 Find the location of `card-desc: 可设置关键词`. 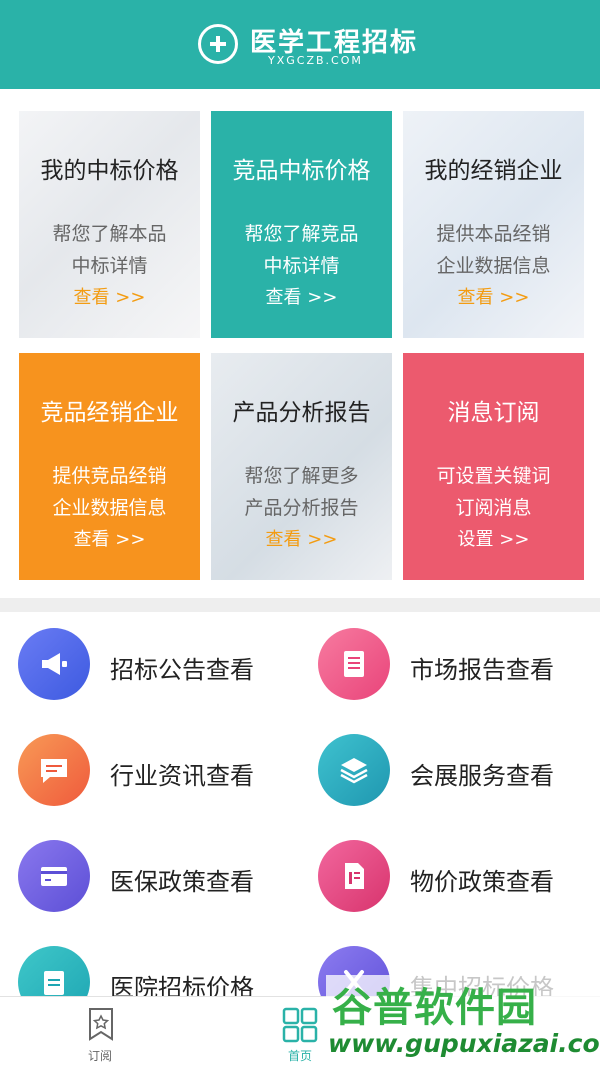

card-desc: 可设置关键词 is located at coordinates (493, 476).